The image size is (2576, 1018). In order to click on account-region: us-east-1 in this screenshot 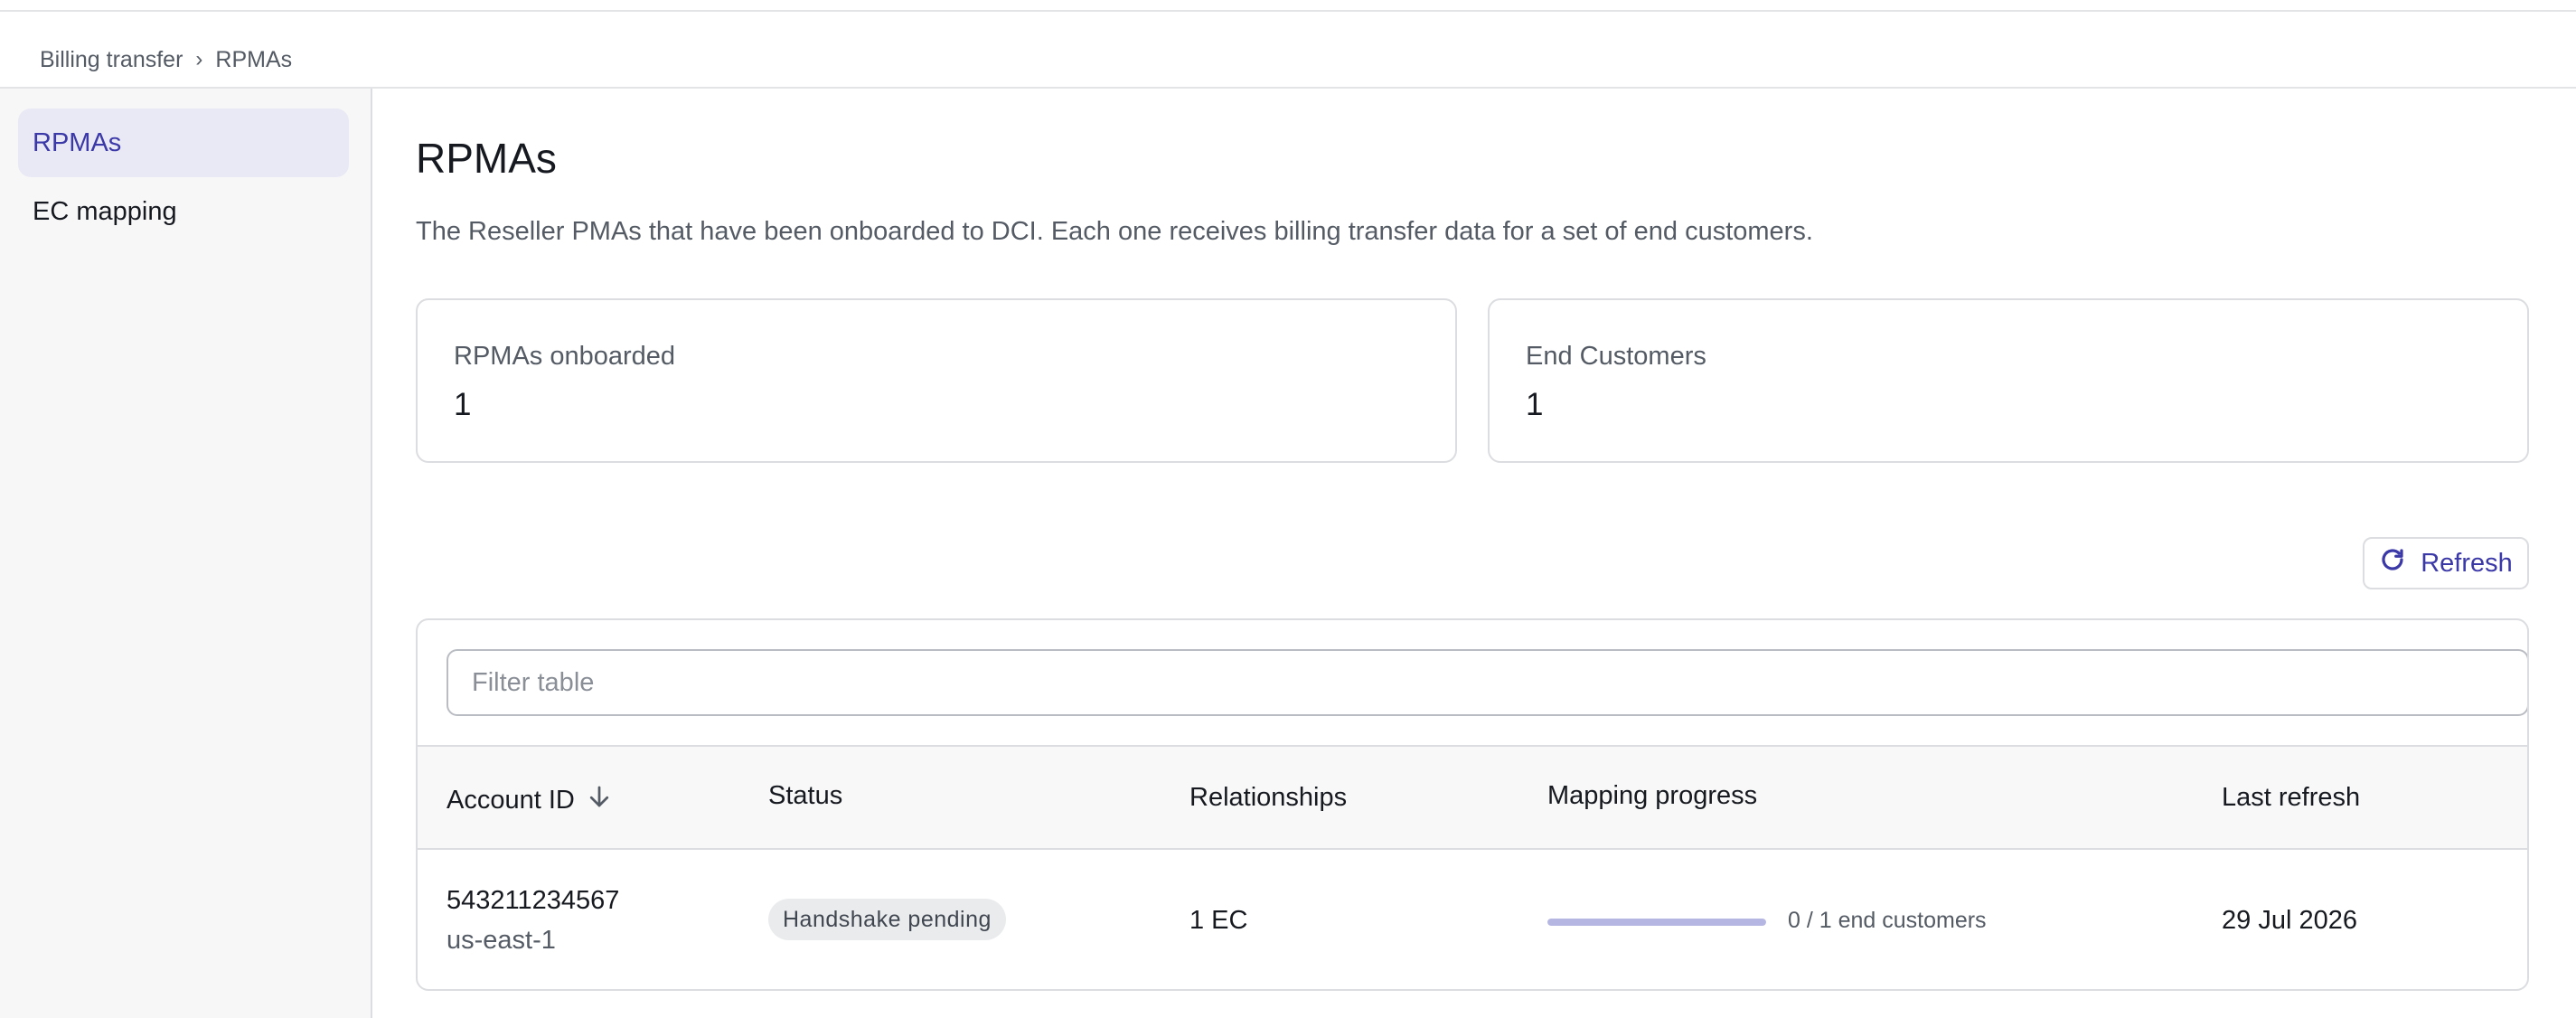, I will do `click(501, 940)`.